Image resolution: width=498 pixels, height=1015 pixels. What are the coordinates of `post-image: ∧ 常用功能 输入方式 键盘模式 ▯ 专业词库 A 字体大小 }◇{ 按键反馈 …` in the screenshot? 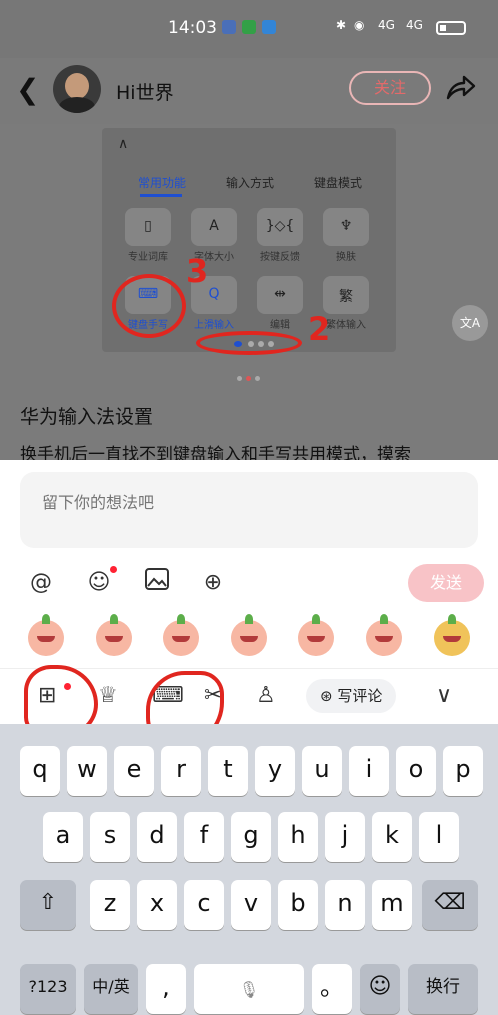 It's located at (249, 241).